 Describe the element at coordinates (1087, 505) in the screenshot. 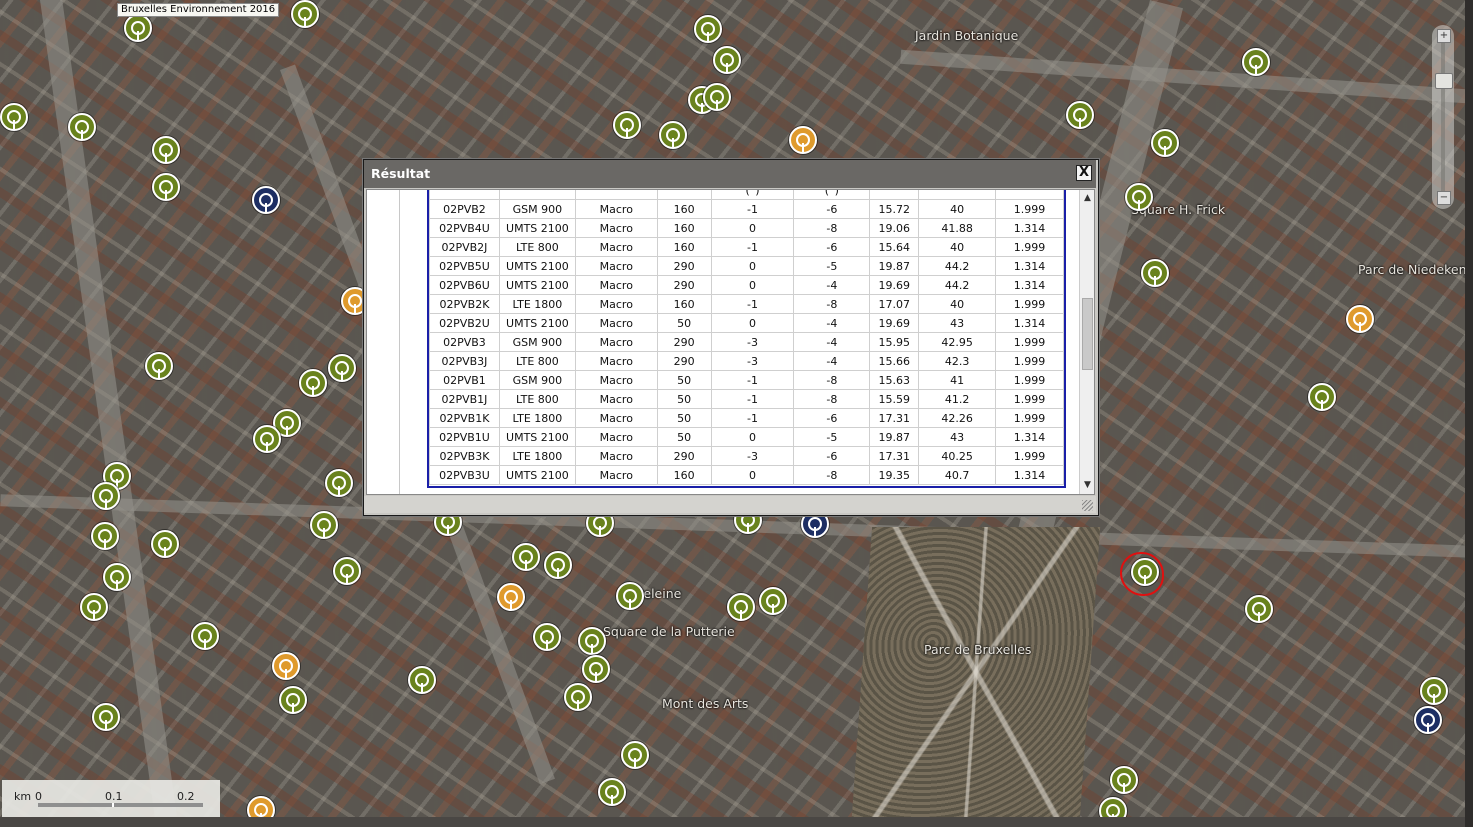

I see `resize-grip-icon` at that location.